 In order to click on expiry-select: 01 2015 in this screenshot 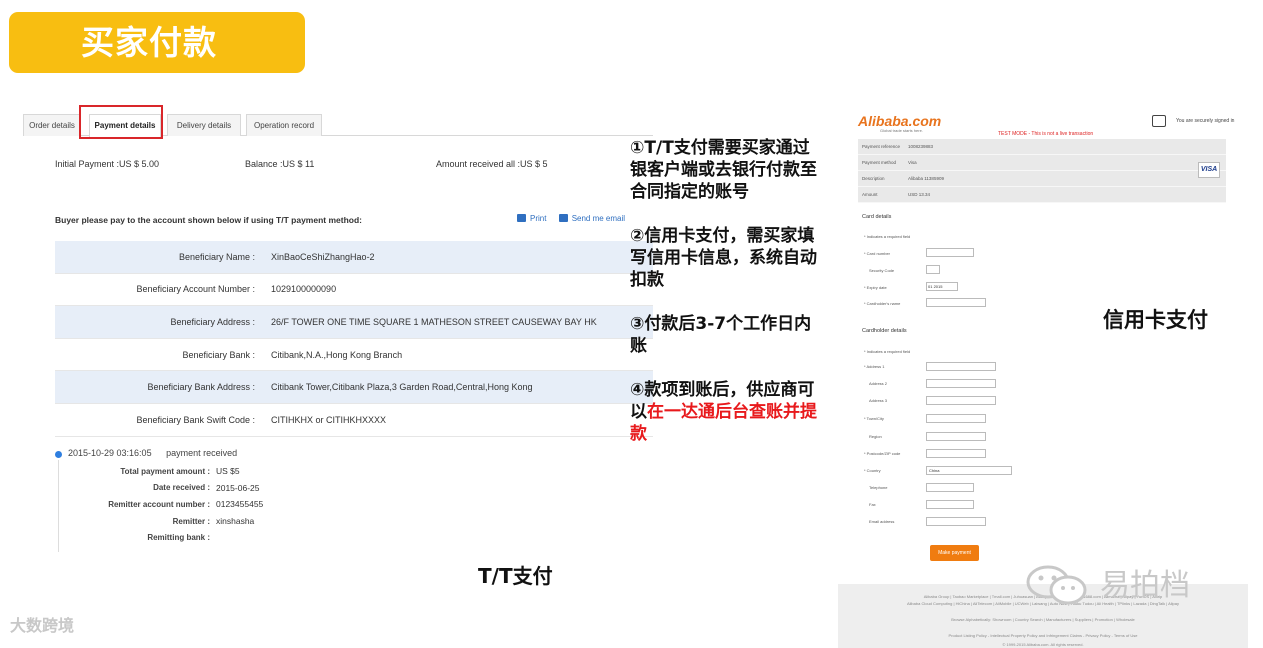, I will do `click(942, 286)`.